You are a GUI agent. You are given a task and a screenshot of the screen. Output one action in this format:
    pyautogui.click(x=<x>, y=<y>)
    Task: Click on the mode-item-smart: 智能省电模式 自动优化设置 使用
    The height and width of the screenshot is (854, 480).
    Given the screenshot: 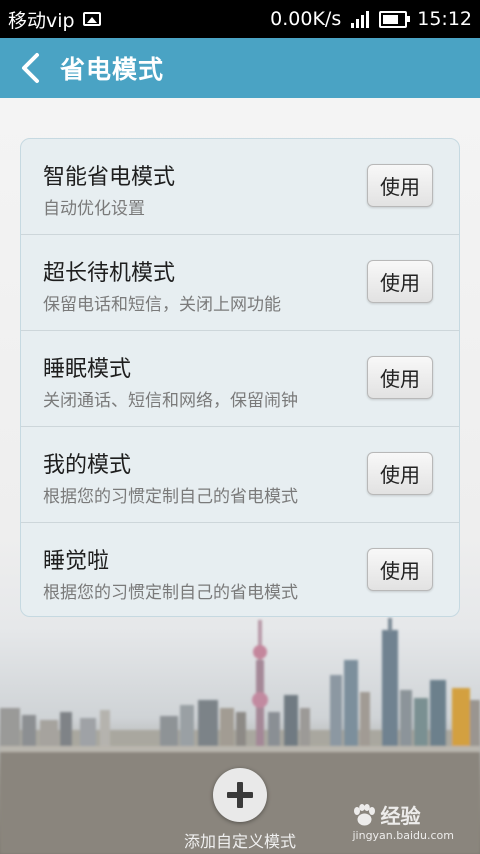 What is the action you would take?
    pyautogui.click(x=240, y=187)
    